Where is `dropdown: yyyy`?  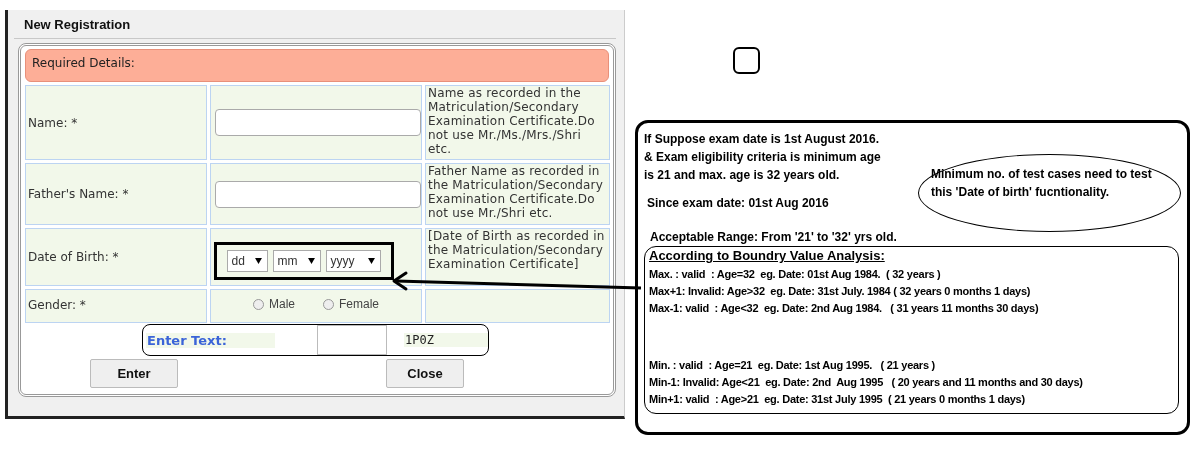 dropdown: yyyy is located at coordinates (353, 261).